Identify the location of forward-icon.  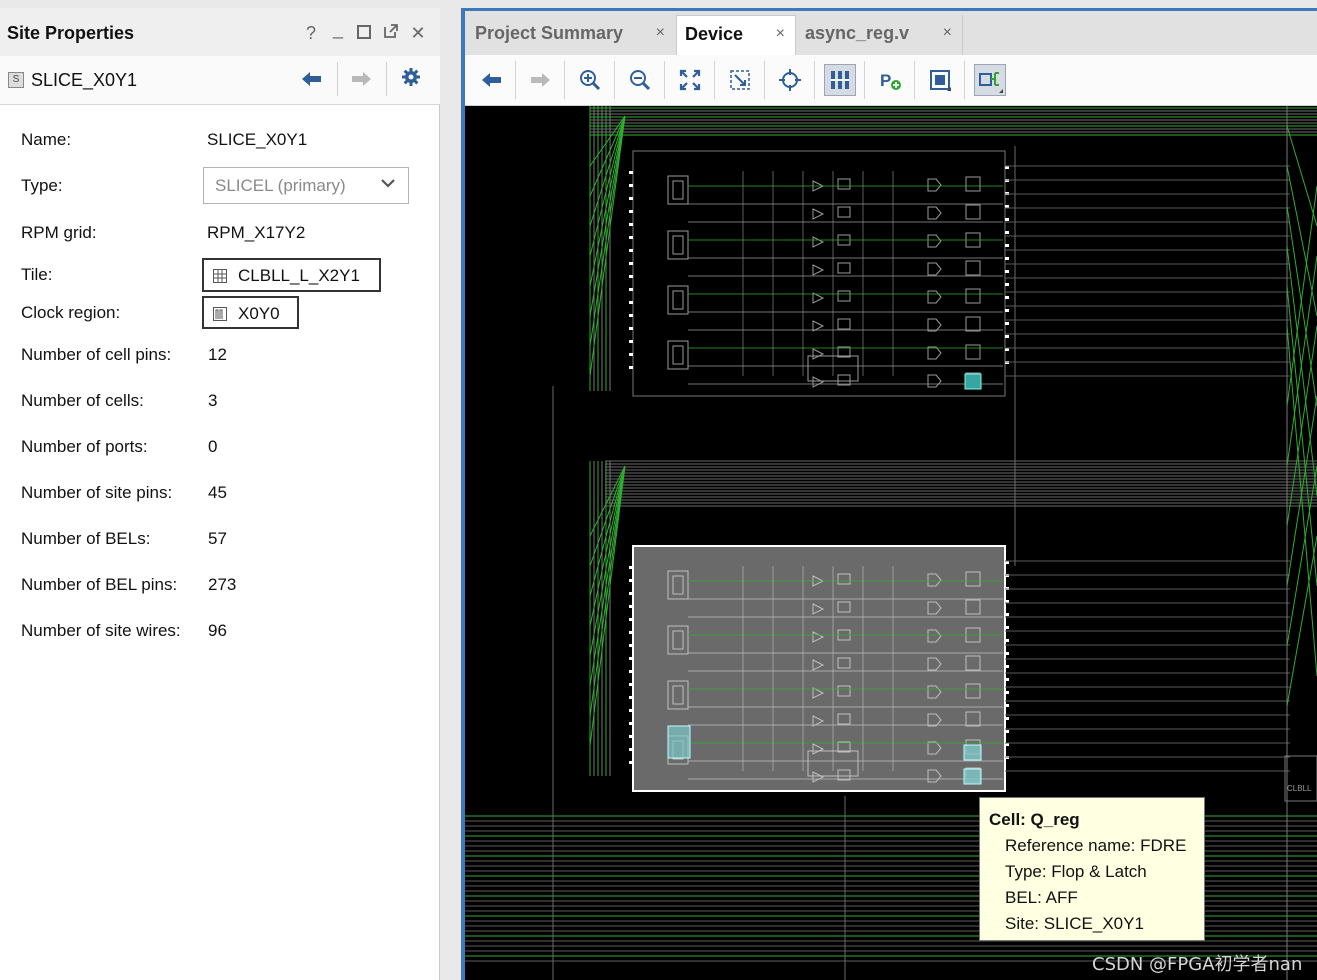
(540, 80).